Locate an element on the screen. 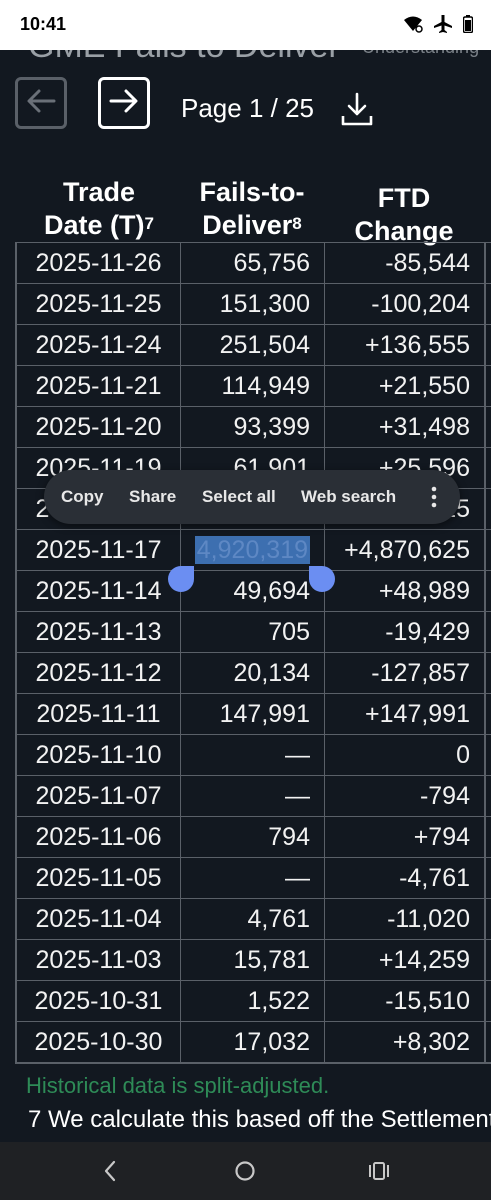  fails-to-deliver-cell: 15,781 is located at coordinates (253, 960).